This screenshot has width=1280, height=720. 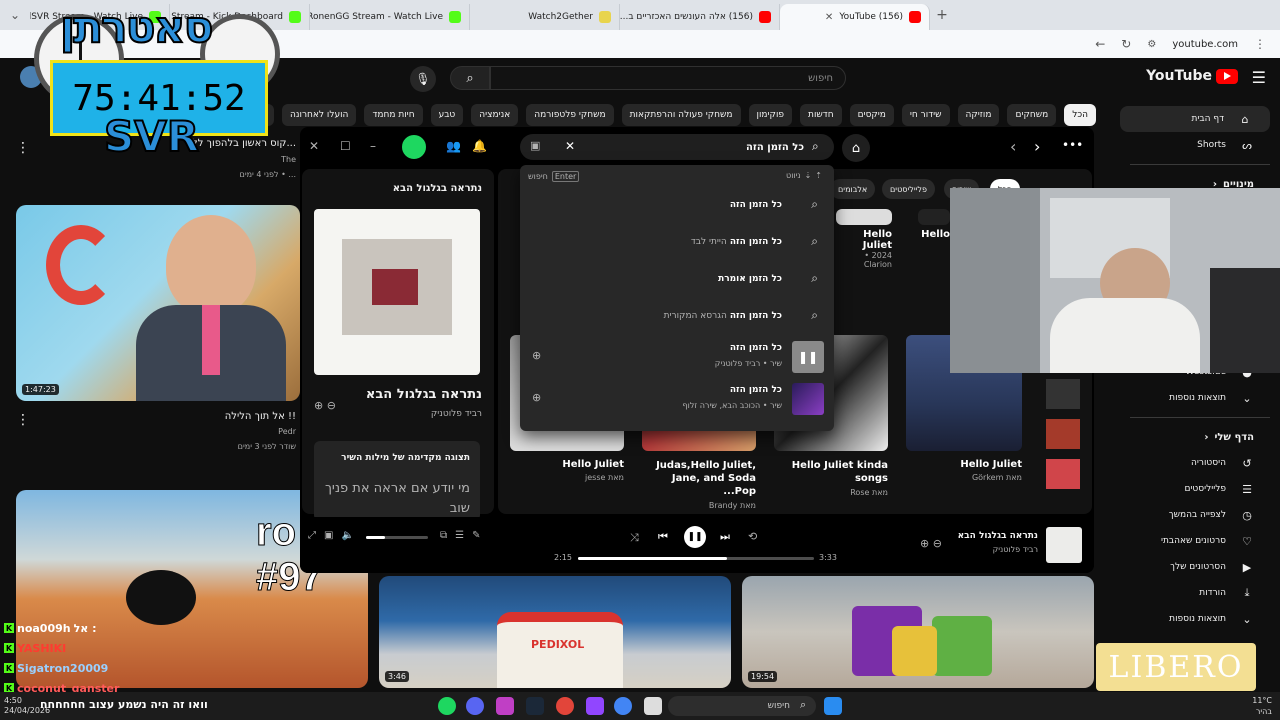 I want to click on chip: שידור חי, so click(x=925, y=115).